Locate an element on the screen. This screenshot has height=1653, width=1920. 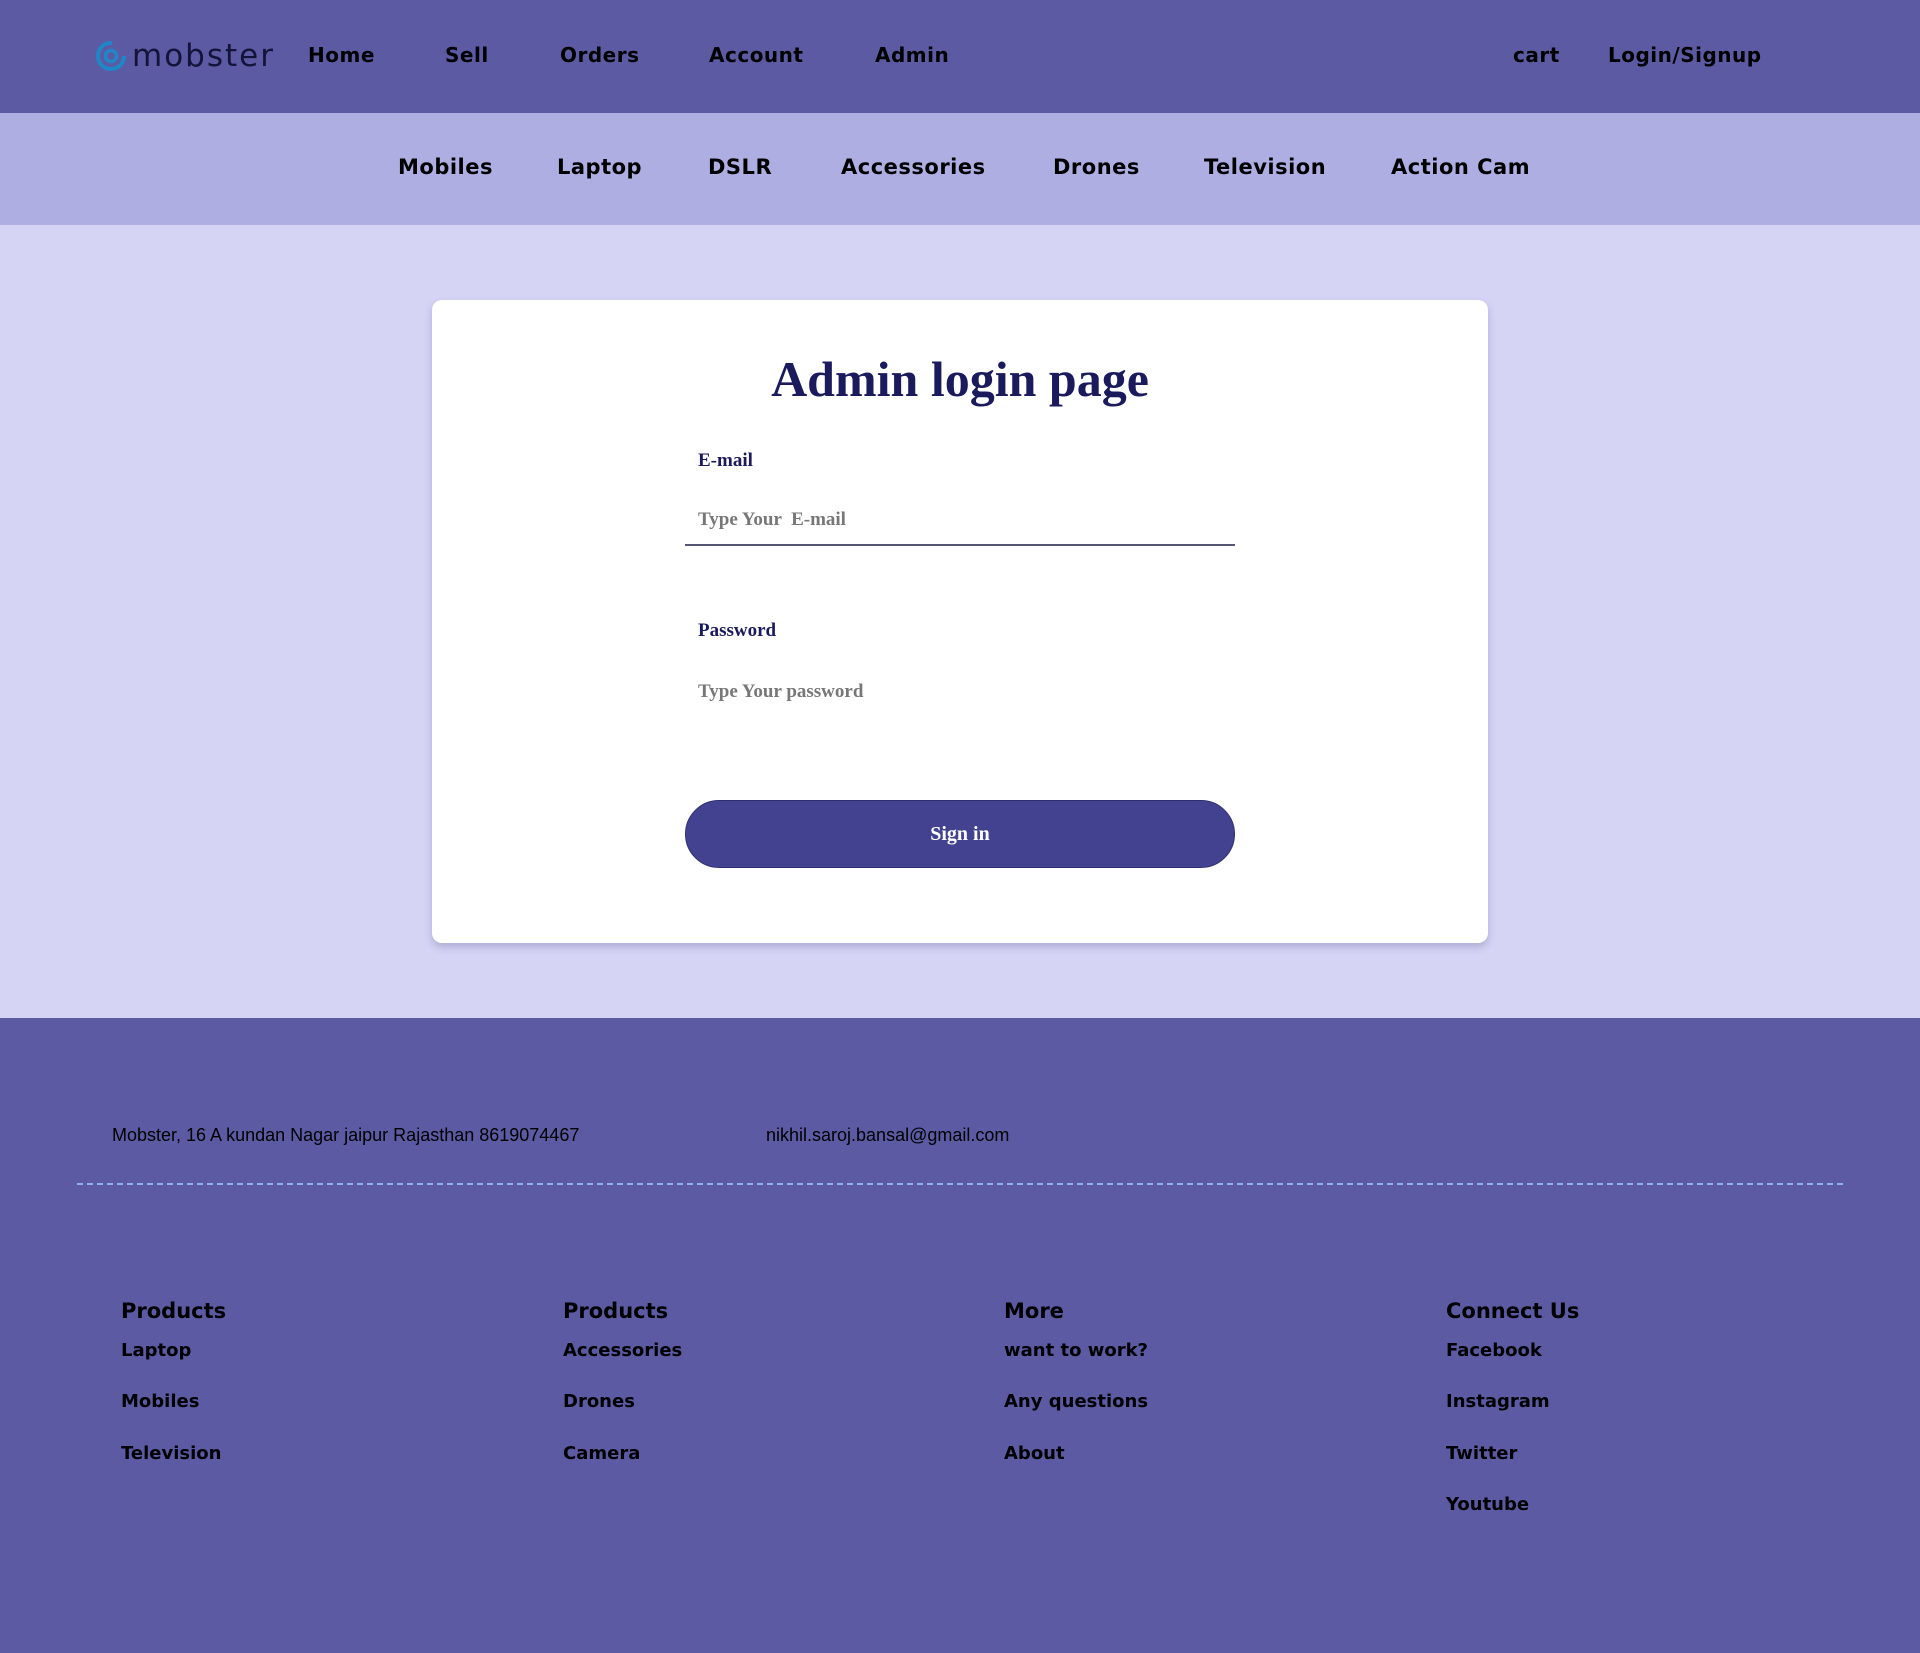
footer-link-facebook: Facebook is located at coordinates (1494, 1350).